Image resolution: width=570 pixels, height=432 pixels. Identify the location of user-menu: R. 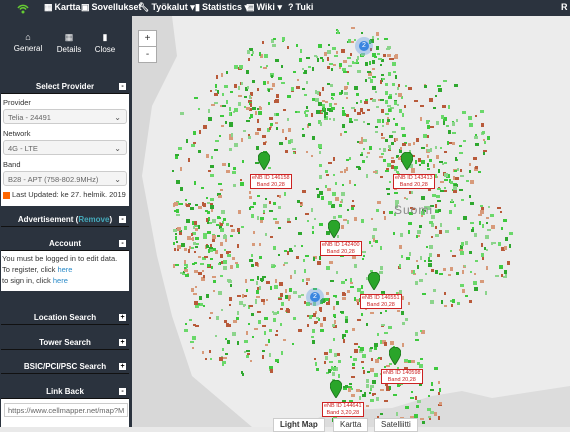
(564, 7).